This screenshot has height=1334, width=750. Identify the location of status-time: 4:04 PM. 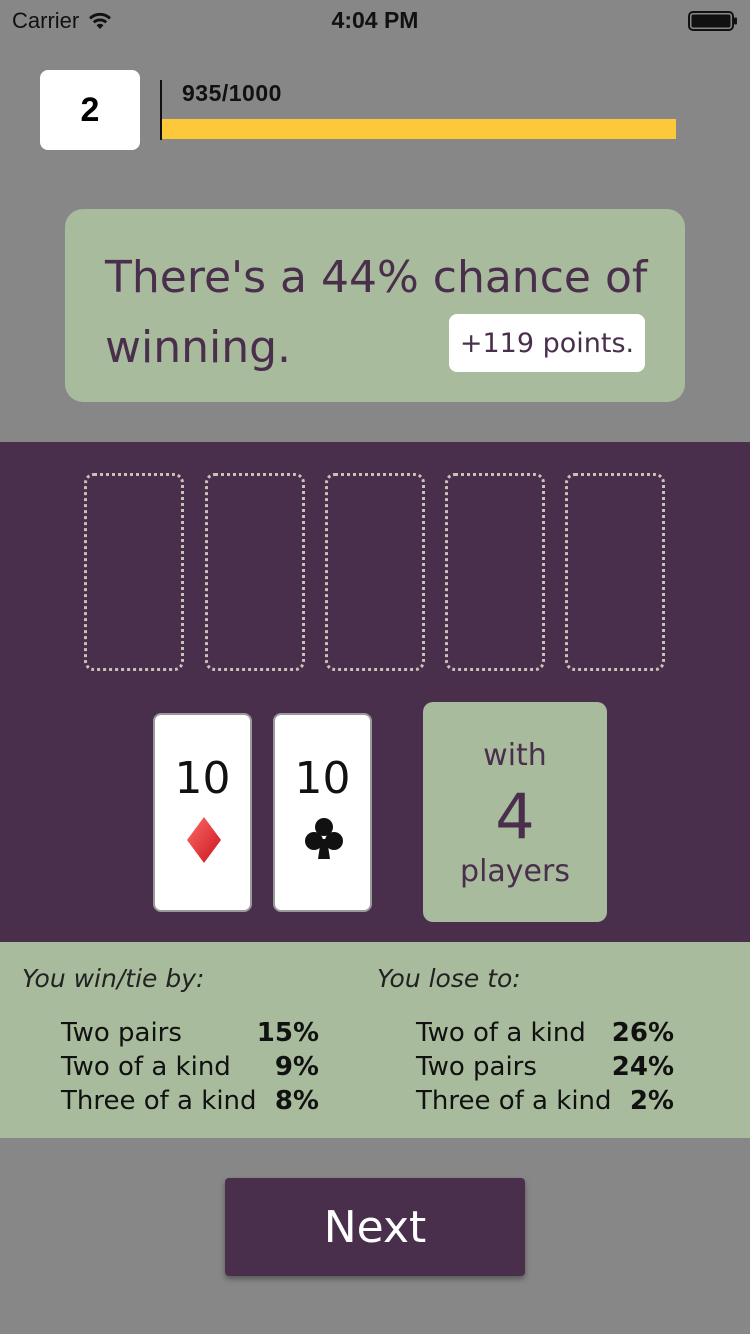
(375, 20).